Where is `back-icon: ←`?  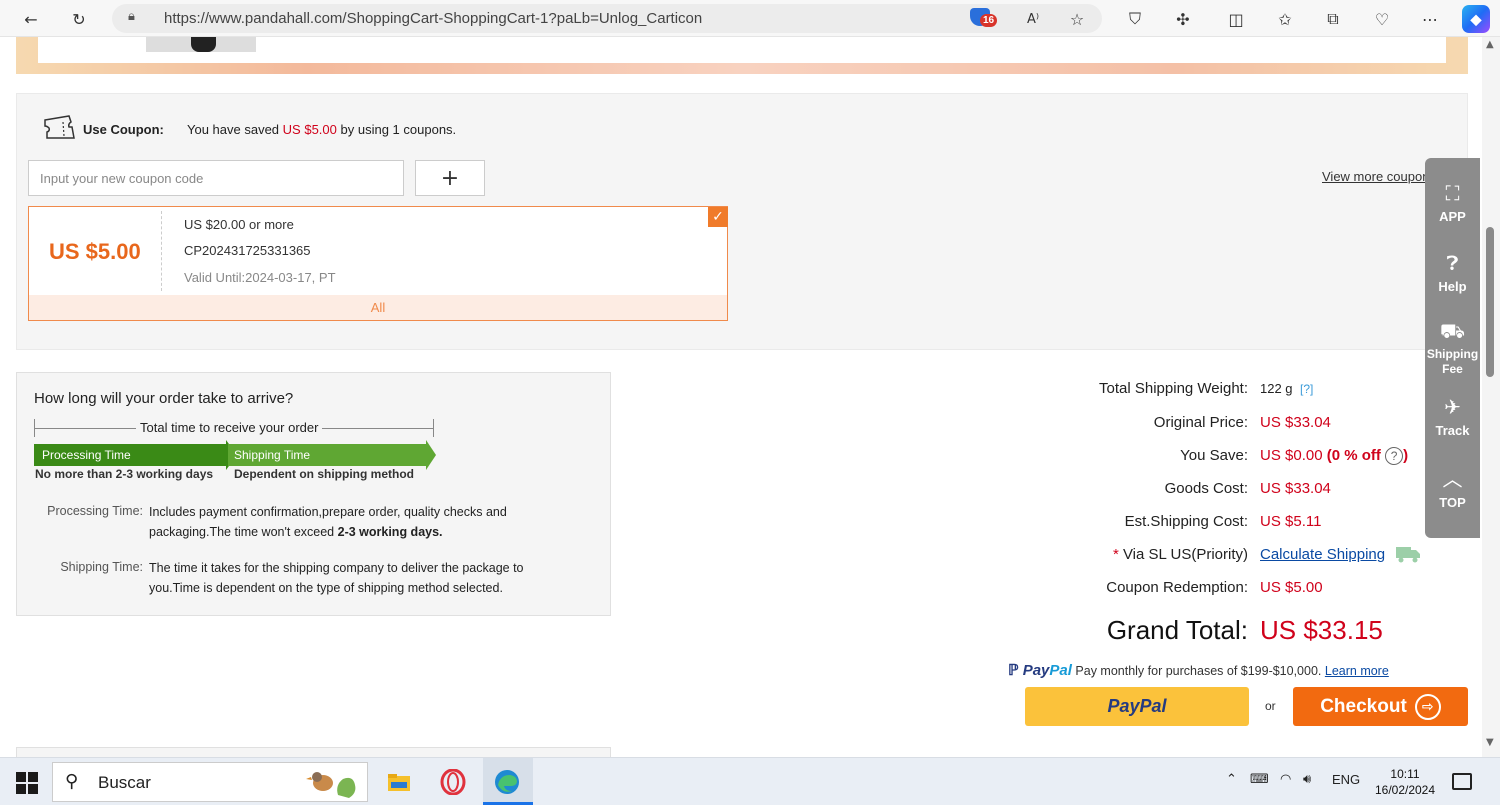 back-icon: ← is located at coordinates (31, 19).